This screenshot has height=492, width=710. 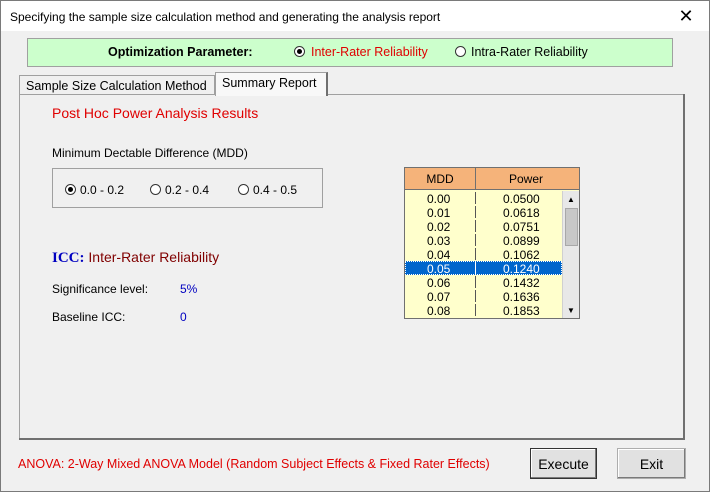 I want to click on table-row: 0.06 0.1432, so click(x=483, y=282).